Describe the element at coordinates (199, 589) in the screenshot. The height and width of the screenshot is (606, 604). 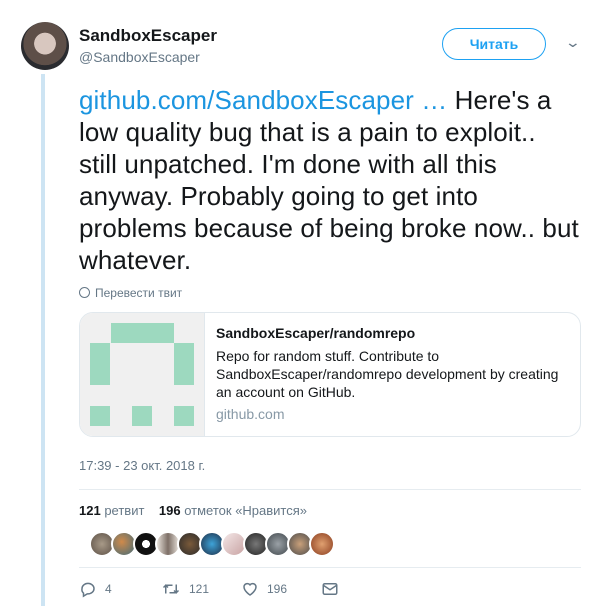
I see `retweet-count: 121` at that location.